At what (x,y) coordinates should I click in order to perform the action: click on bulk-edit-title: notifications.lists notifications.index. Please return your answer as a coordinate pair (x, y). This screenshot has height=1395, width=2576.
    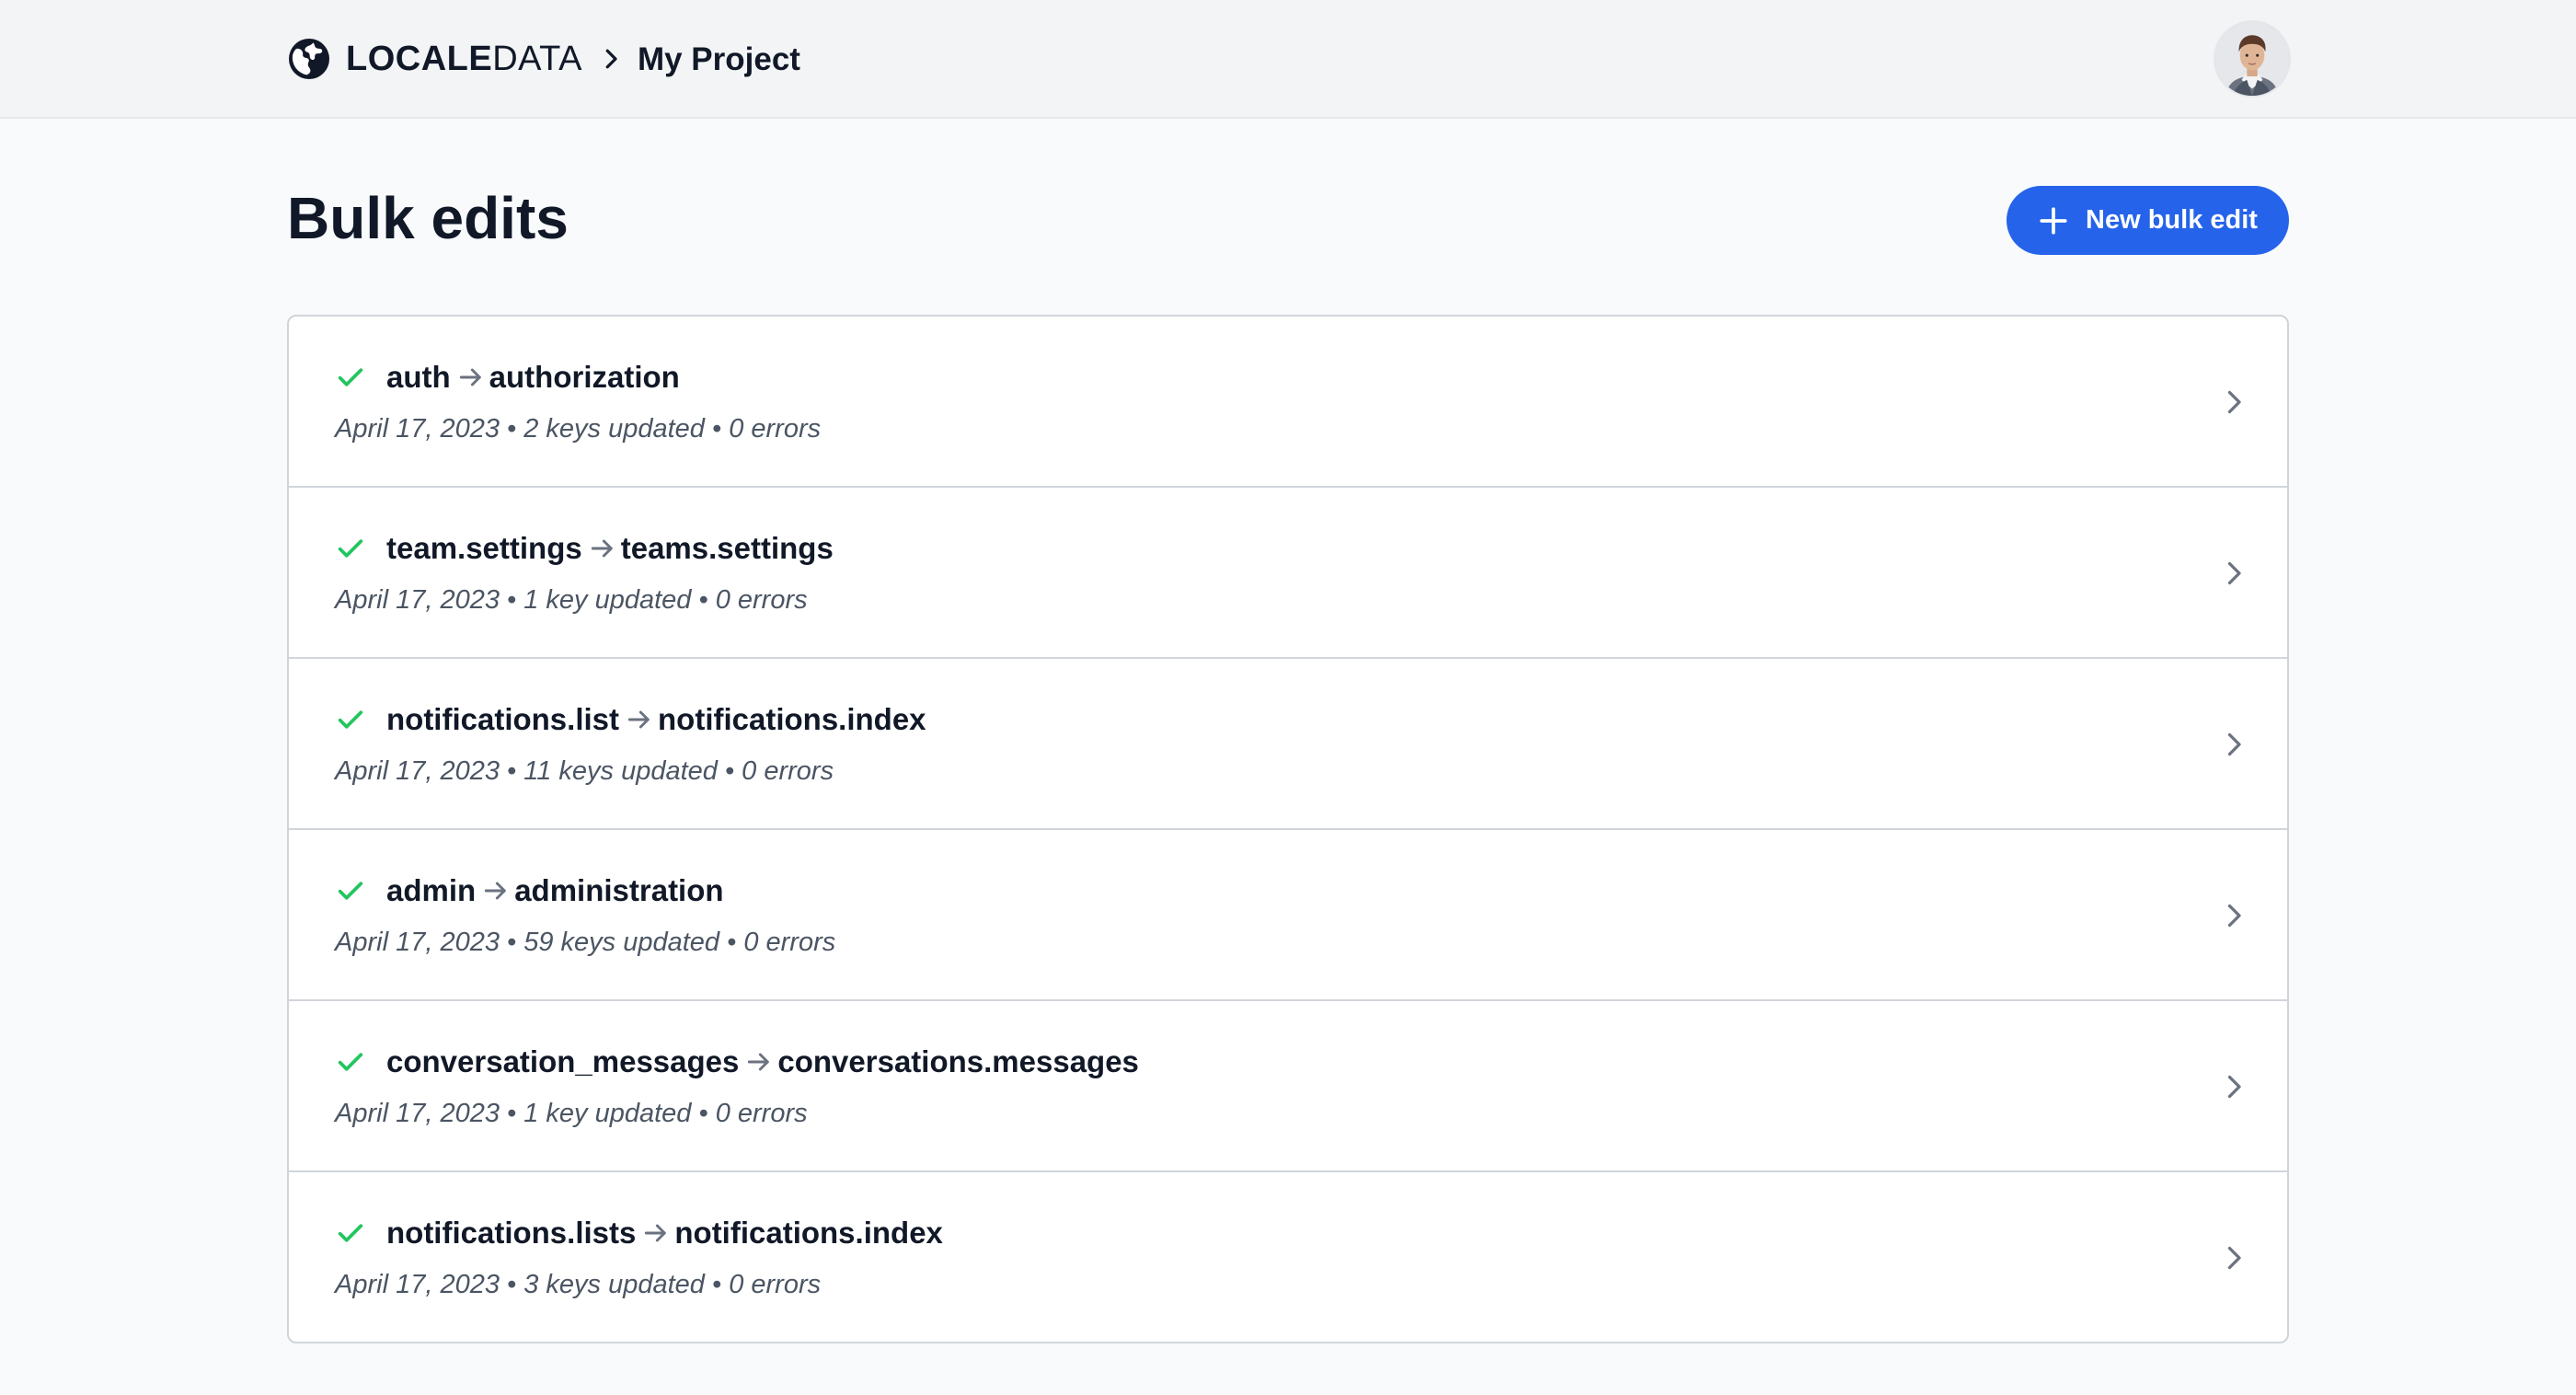
    Looking at the image, I should click on (639, 1233).